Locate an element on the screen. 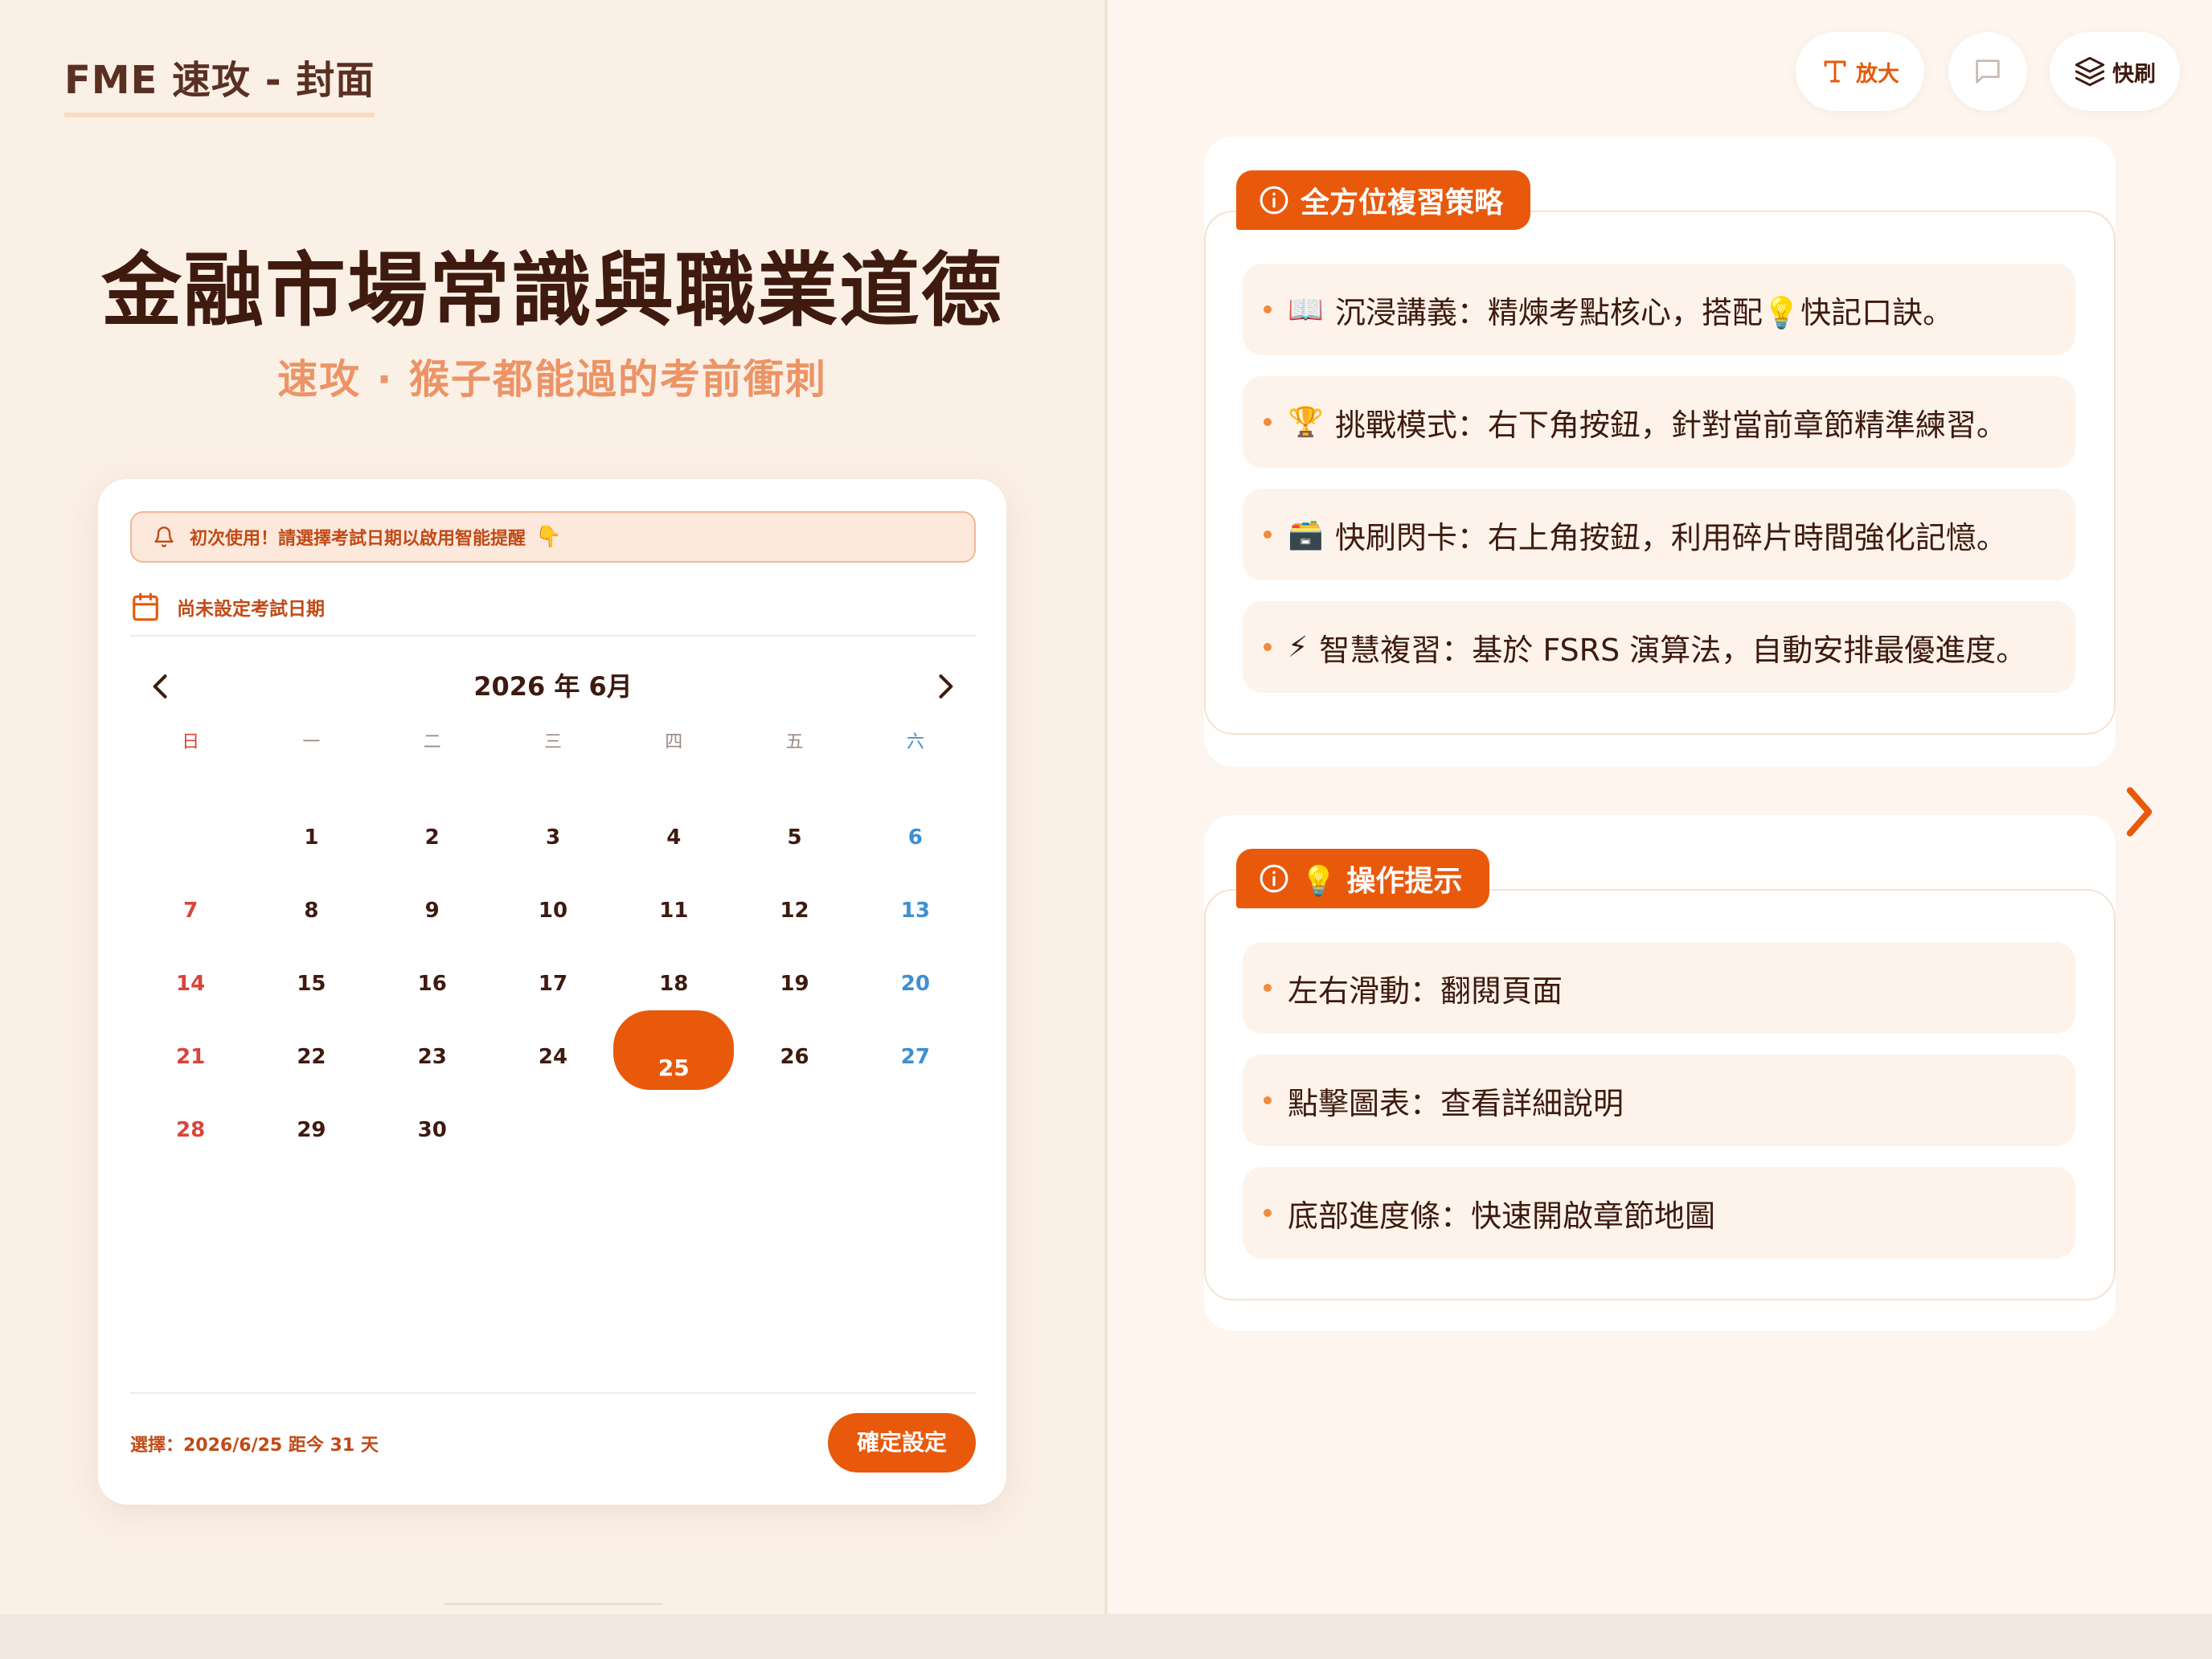 This screenshot has height=1659, width=2212. day-number: 29 is located at coordinates (311, 1129).